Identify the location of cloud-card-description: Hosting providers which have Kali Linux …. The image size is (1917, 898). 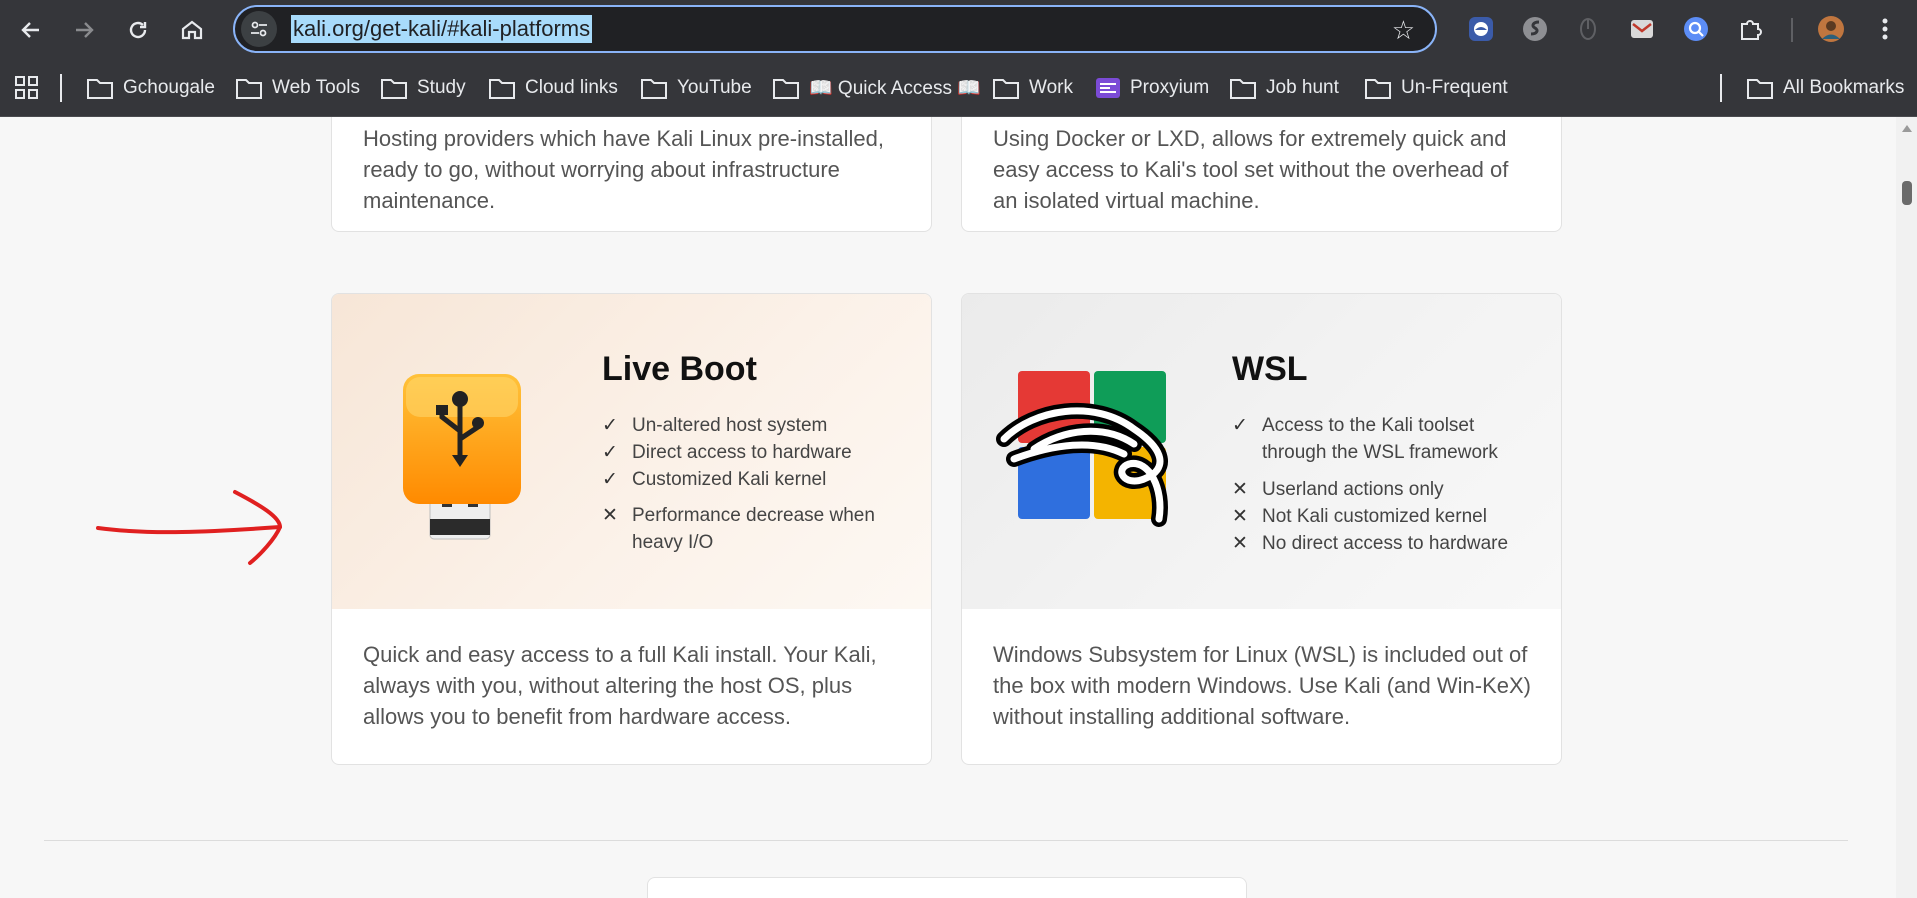
(623, 169).